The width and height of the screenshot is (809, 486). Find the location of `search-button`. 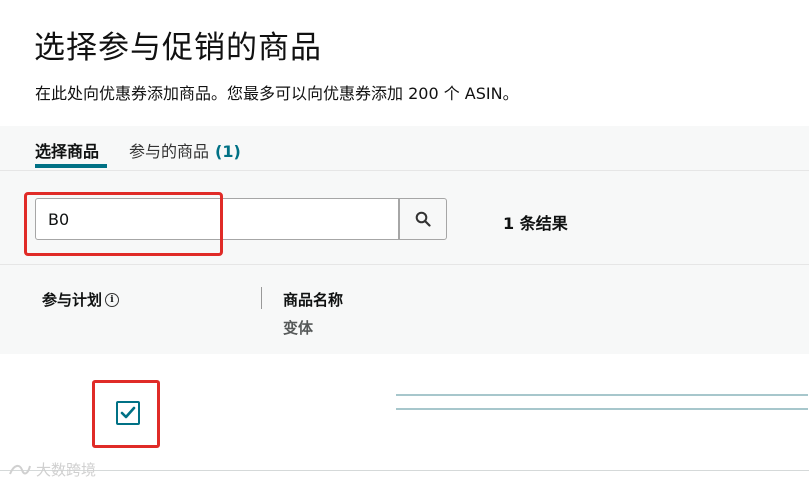

search-button is located at coordinates (423, 219).